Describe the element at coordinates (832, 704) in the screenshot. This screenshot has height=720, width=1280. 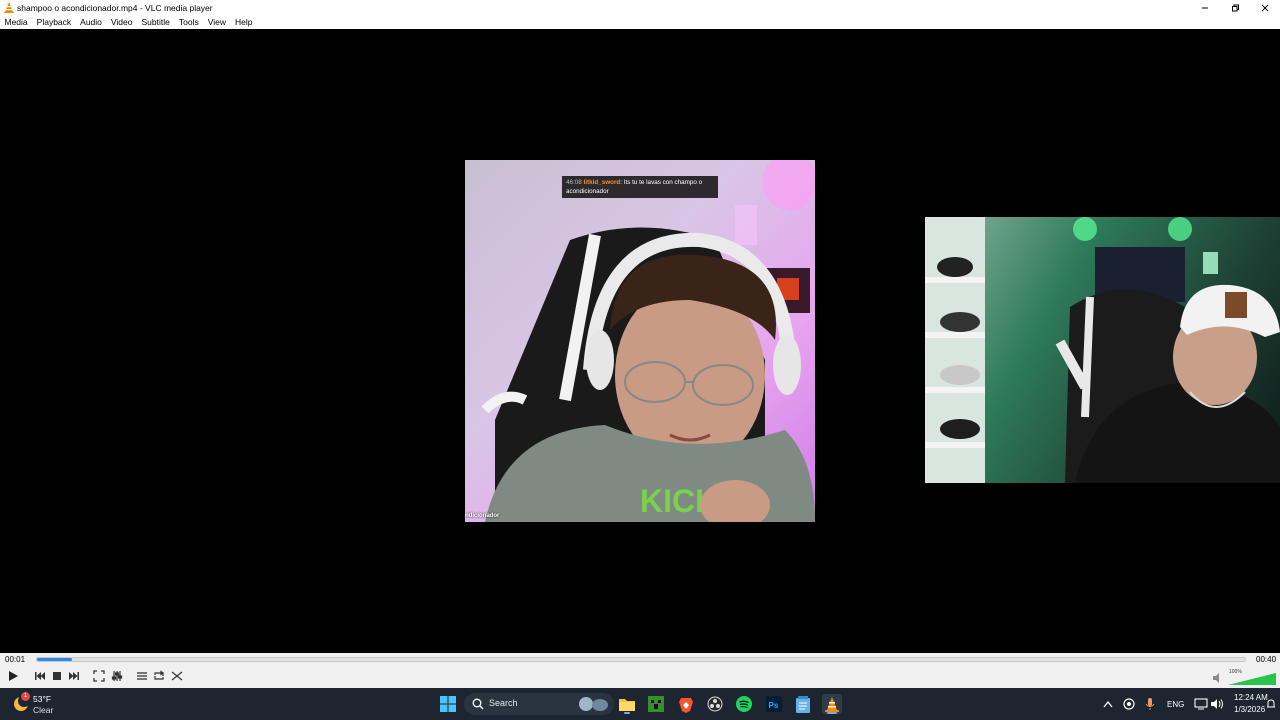
I see `vlc-icon` at that location.